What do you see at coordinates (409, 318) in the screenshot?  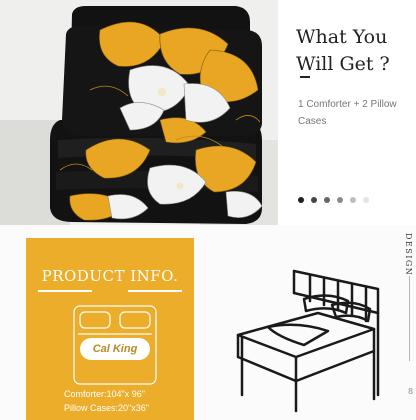 I see `side-divider` at bounding box center [409, 318].